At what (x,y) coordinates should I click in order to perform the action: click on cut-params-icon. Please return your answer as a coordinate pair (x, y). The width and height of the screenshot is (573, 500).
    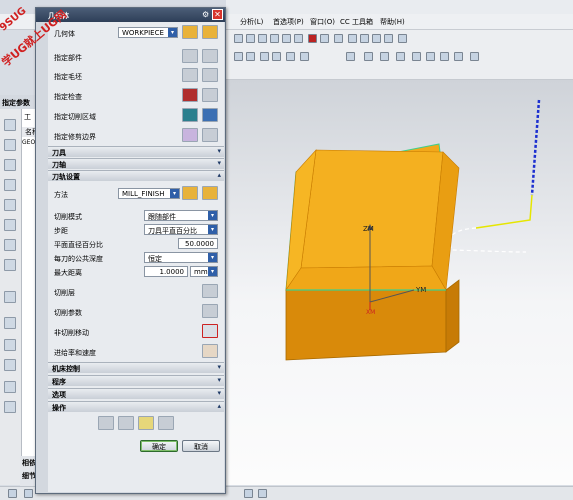
    Looking at the image, I should click on (210, 311).